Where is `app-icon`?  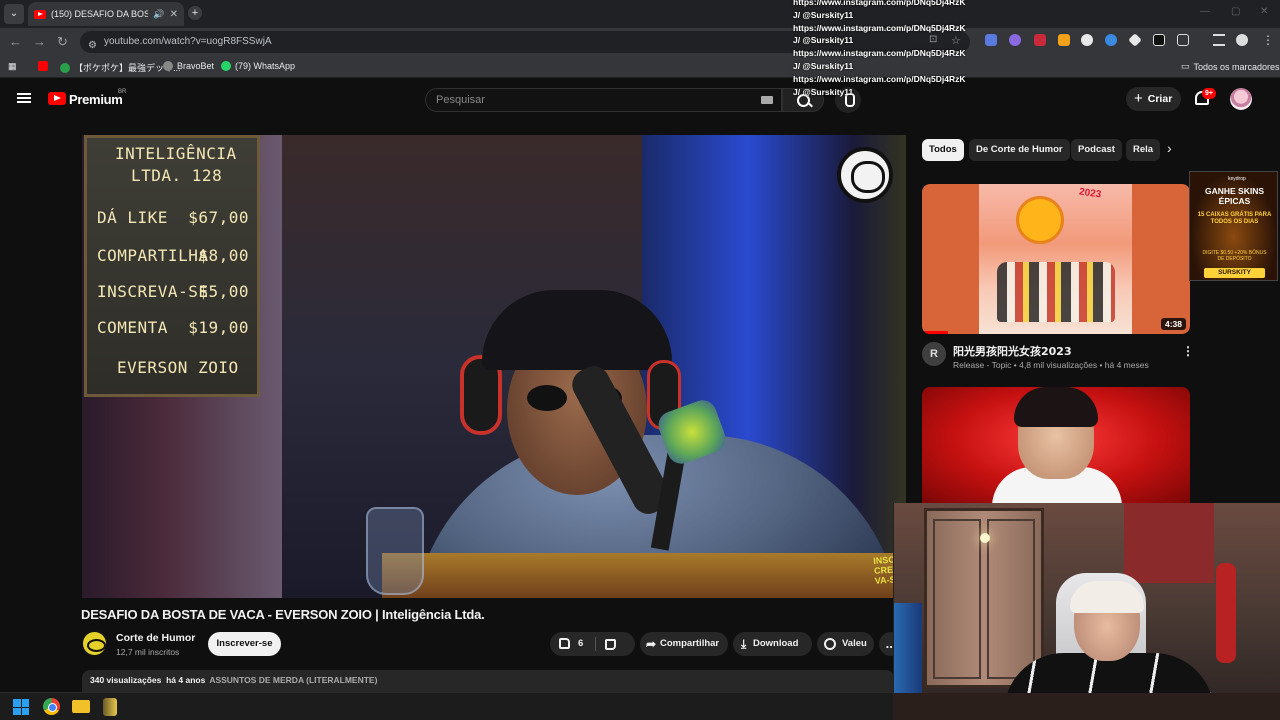
app-icon is located at coordinates (110, 707).